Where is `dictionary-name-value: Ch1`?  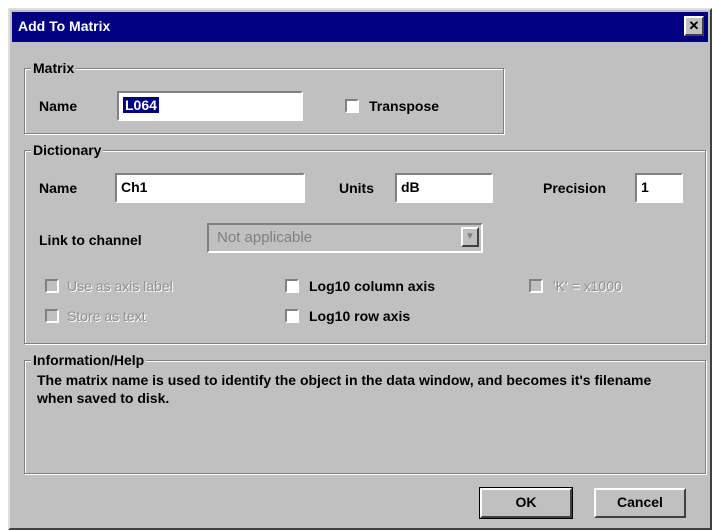 dictionary-name-value: Ch1 is located at coordinates (134, 187).